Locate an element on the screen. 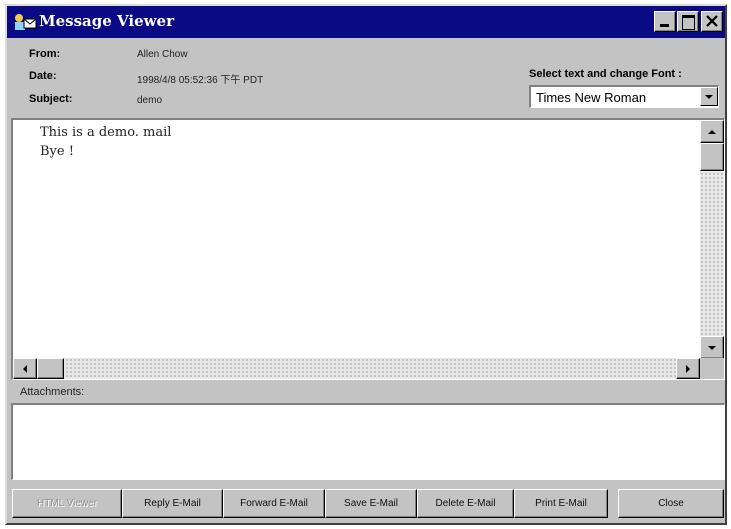  close-button: Close is located at coordinates (671, 503).